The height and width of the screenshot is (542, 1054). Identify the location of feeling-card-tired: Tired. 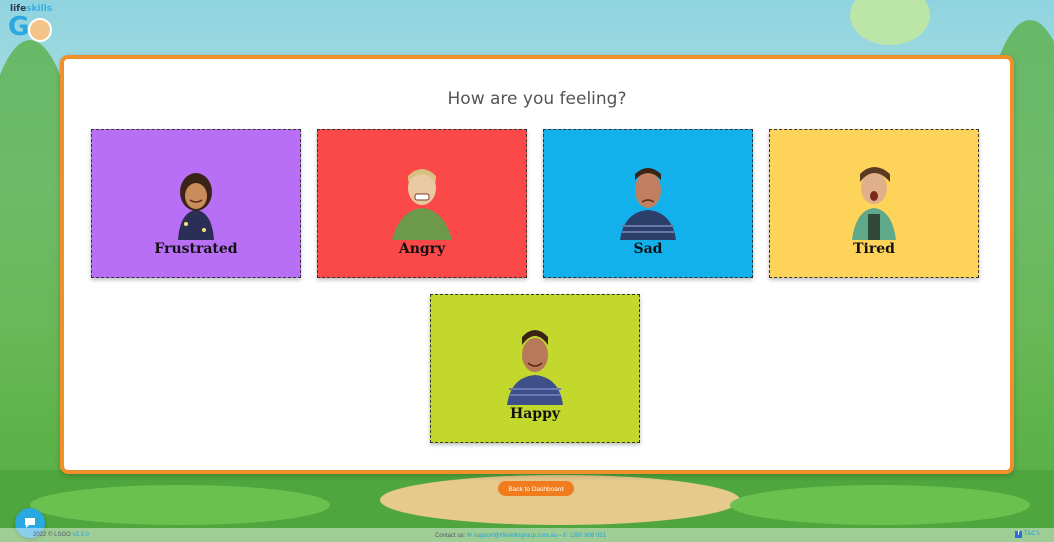
(874, 203).